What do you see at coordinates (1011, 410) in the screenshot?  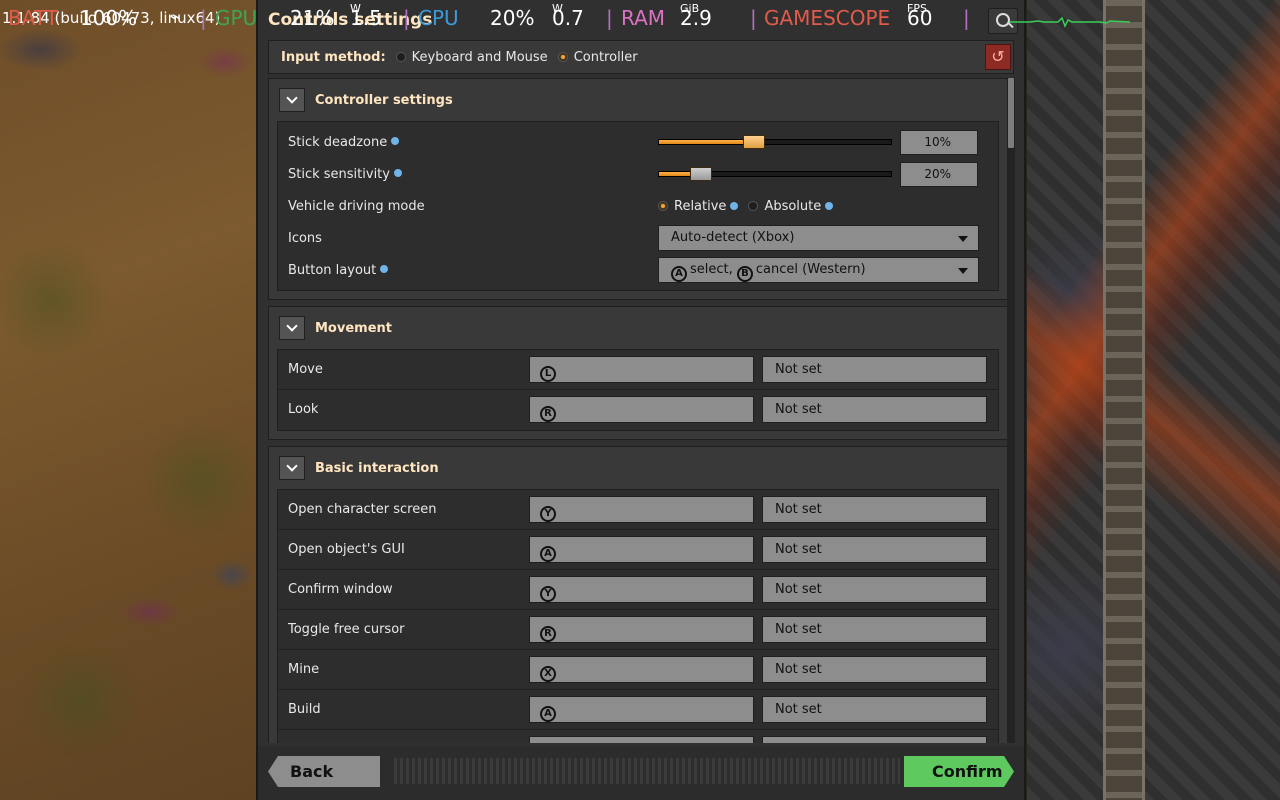 I see `scrollbar` at bounding box center [1011, 410].